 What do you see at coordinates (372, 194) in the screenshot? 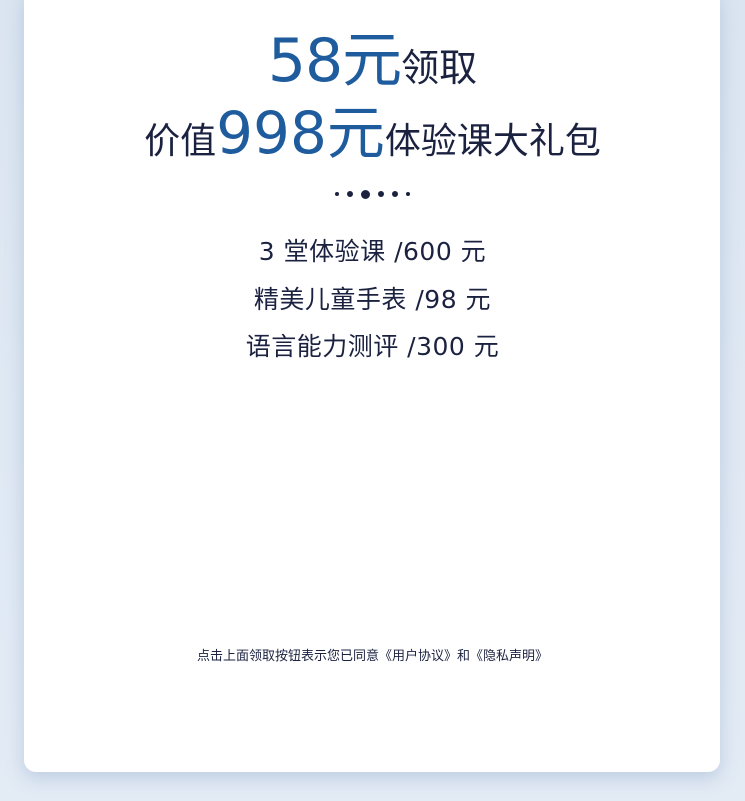
I see `decorative-dots` at bounding box center [372, 194].